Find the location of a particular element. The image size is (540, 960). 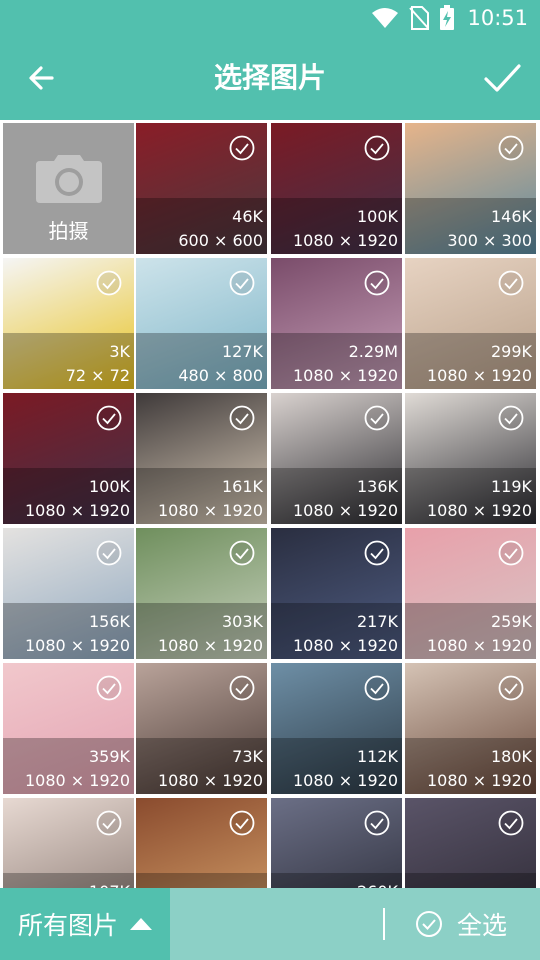

image-dimensions: 72 × 72 is located at coordinates (97, 375).